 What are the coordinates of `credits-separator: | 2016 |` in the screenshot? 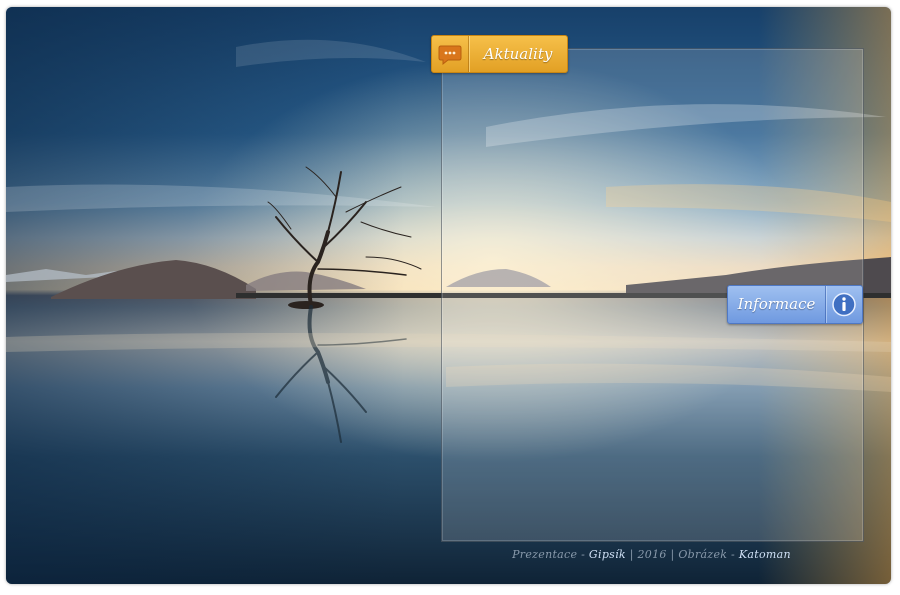 It's located at (652, 554).